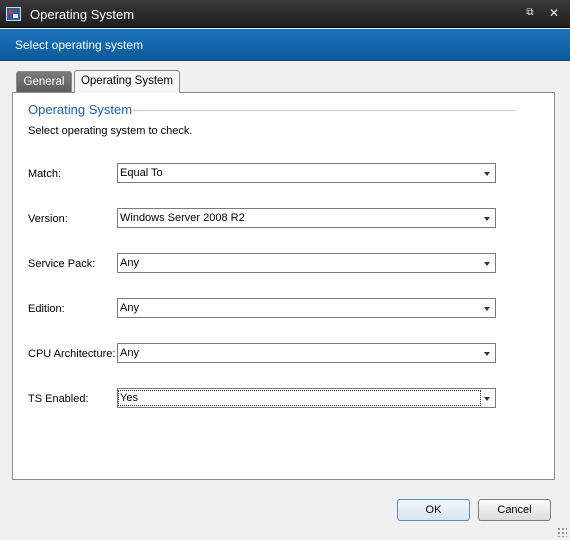  What do you see at coordinates (127, 81) in the screenshot?
I see `tab-operating-system: Operating System` at bounding box center [127, 81].